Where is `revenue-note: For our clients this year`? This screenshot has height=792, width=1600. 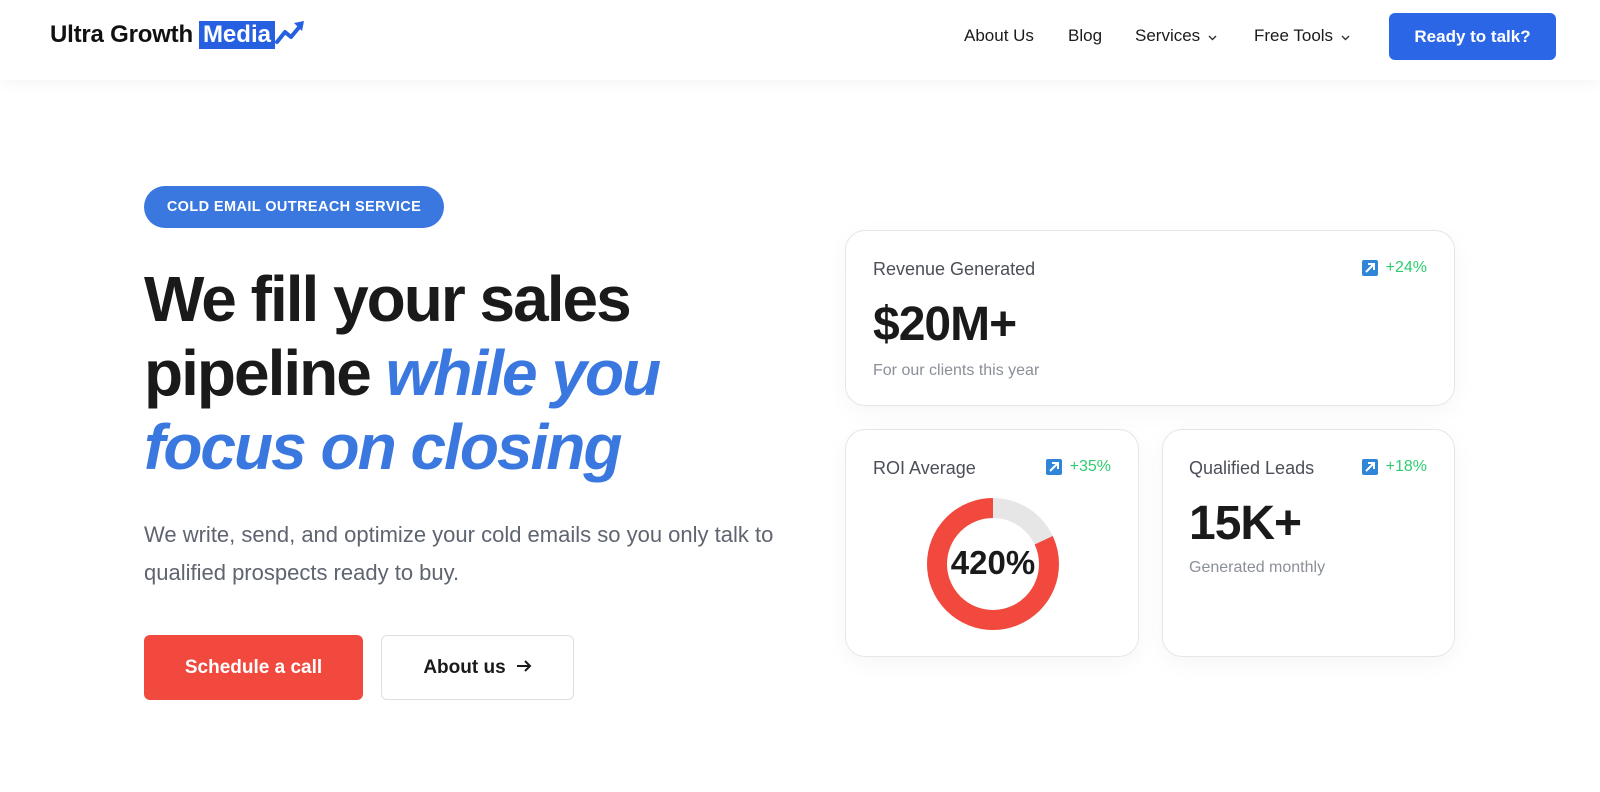 revenue-note: For our clients this year is located at coordinates (956, 370).